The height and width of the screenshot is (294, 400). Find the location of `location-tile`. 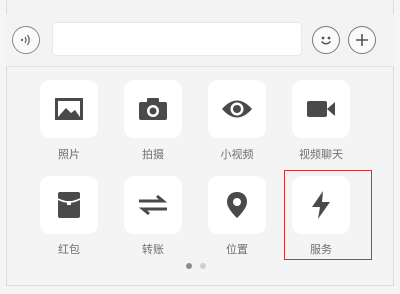

location-tile is located at coordinates (237, 205).